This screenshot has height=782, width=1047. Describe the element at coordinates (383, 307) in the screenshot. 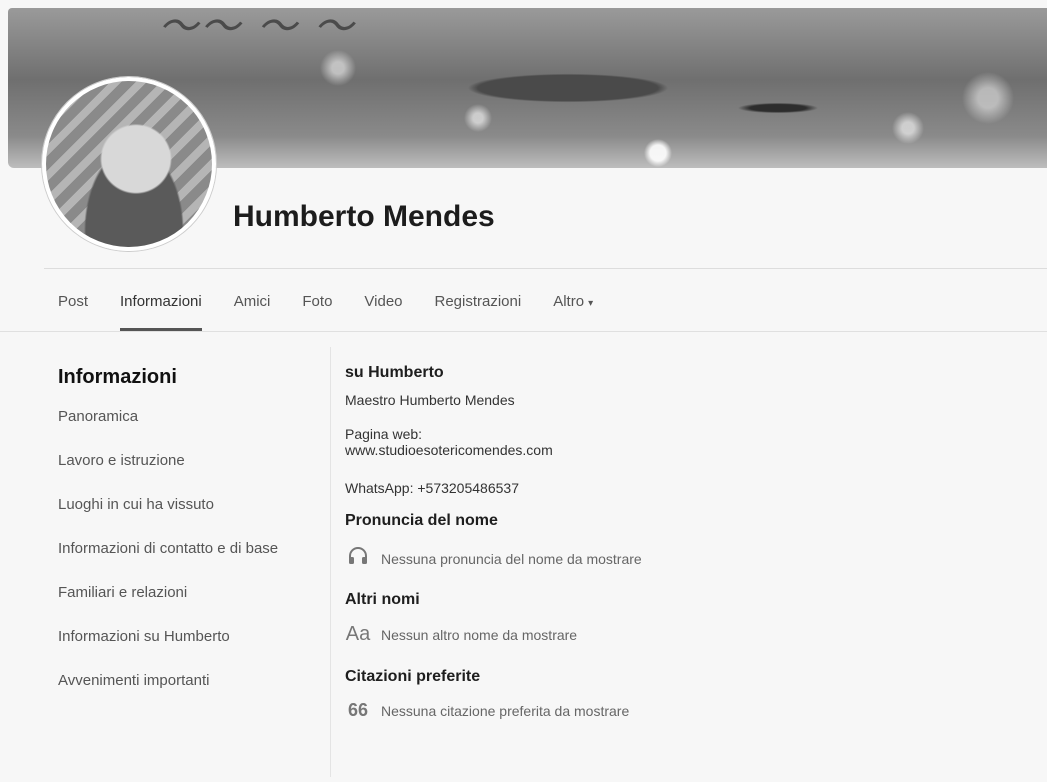

I see `tab-video: Video` at that location.